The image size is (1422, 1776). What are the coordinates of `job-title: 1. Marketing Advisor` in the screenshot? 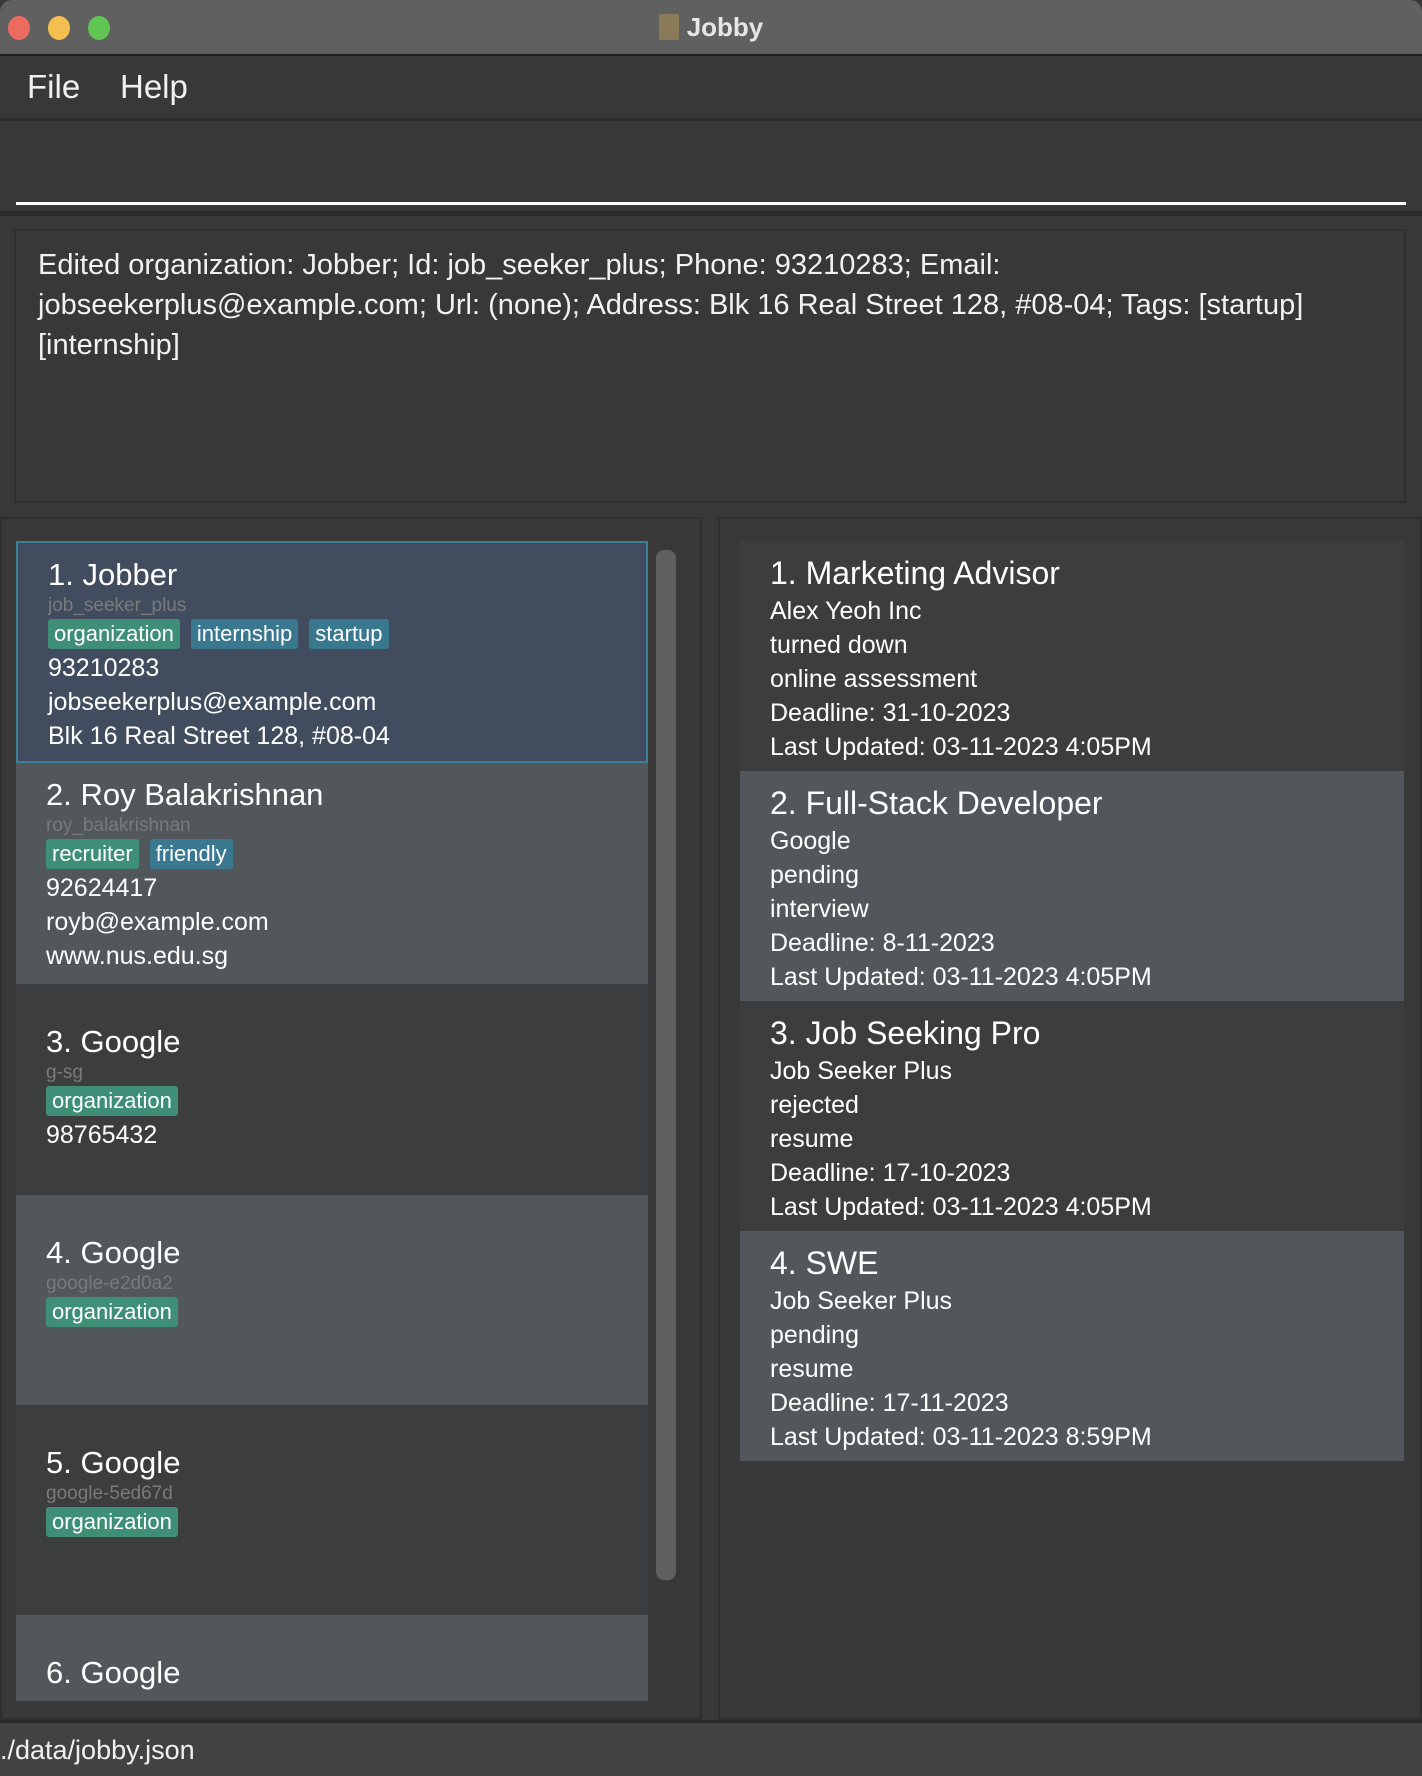 It's located at (915, 573).